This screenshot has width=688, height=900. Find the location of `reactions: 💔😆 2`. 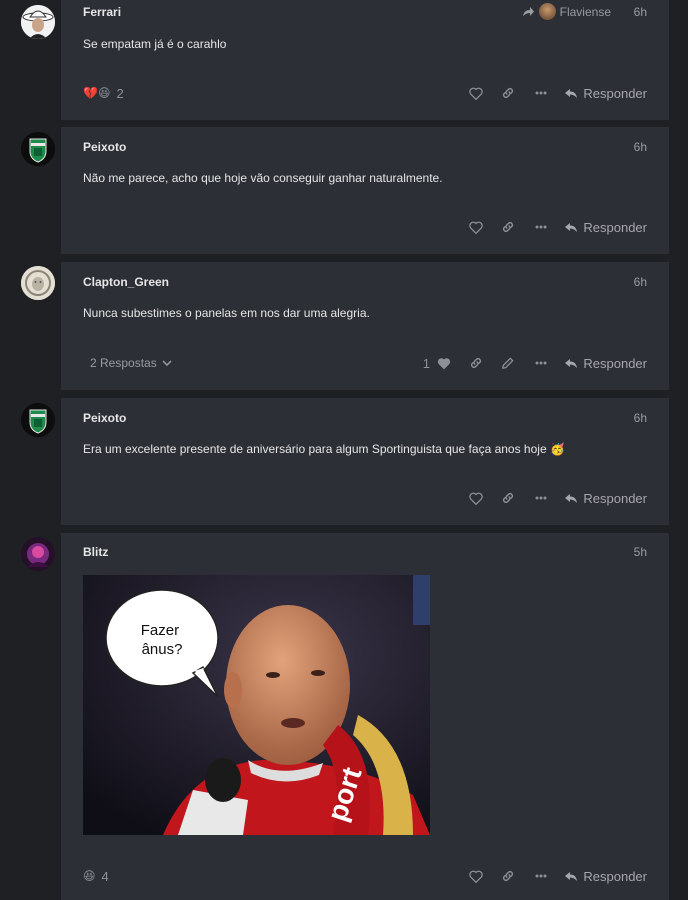

reactions: 💔😆 2 is located at coordinates (103, 93).